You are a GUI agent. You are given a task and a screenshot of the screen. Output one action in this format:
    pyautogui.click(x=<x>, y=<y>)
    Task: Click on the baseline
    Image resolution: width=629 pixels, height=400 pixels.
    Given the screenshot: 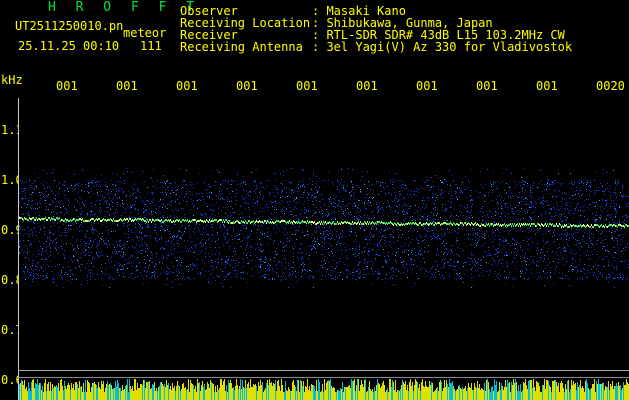 What is the action you would take?
    pyautogui.click(x=323, y=370)
    